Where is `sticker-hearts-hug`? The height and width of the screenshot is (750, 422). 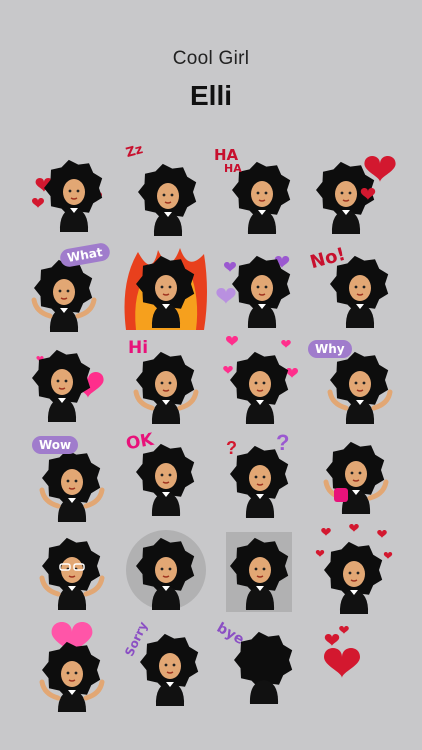 sticker-hearts-hug is located at coordinates (71, 195).